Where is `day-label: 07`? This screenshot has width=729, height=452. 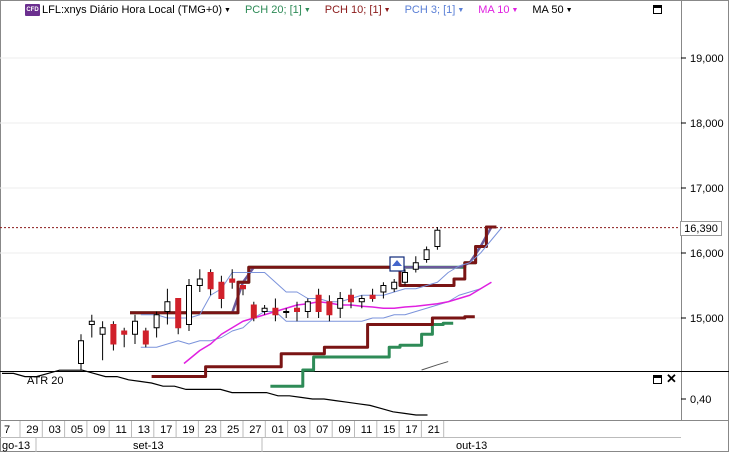 day-label: 07 is located at coordinates (322, 430).